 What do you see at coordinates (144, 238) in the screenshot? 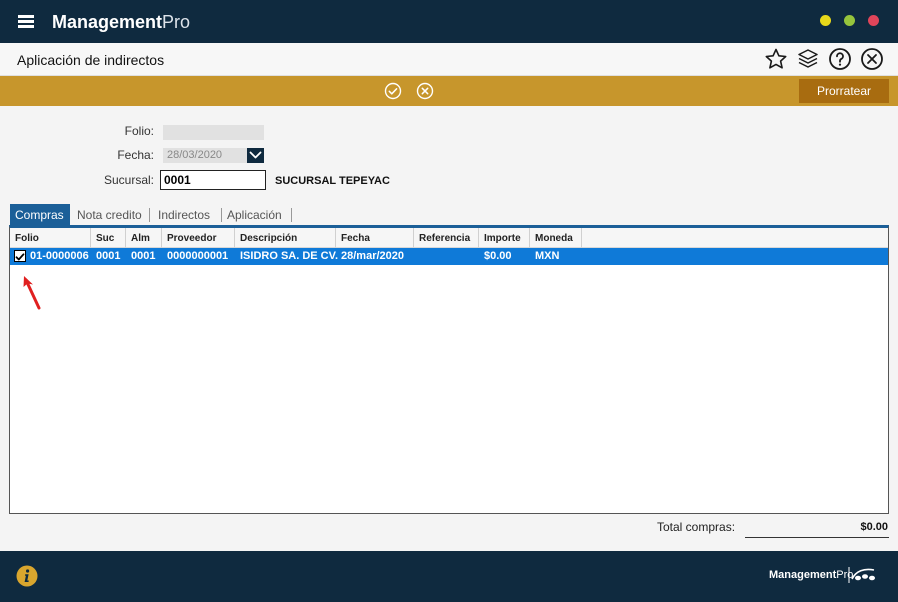
I see `column-header-alm: Alm` at bounding box center [144, 238].